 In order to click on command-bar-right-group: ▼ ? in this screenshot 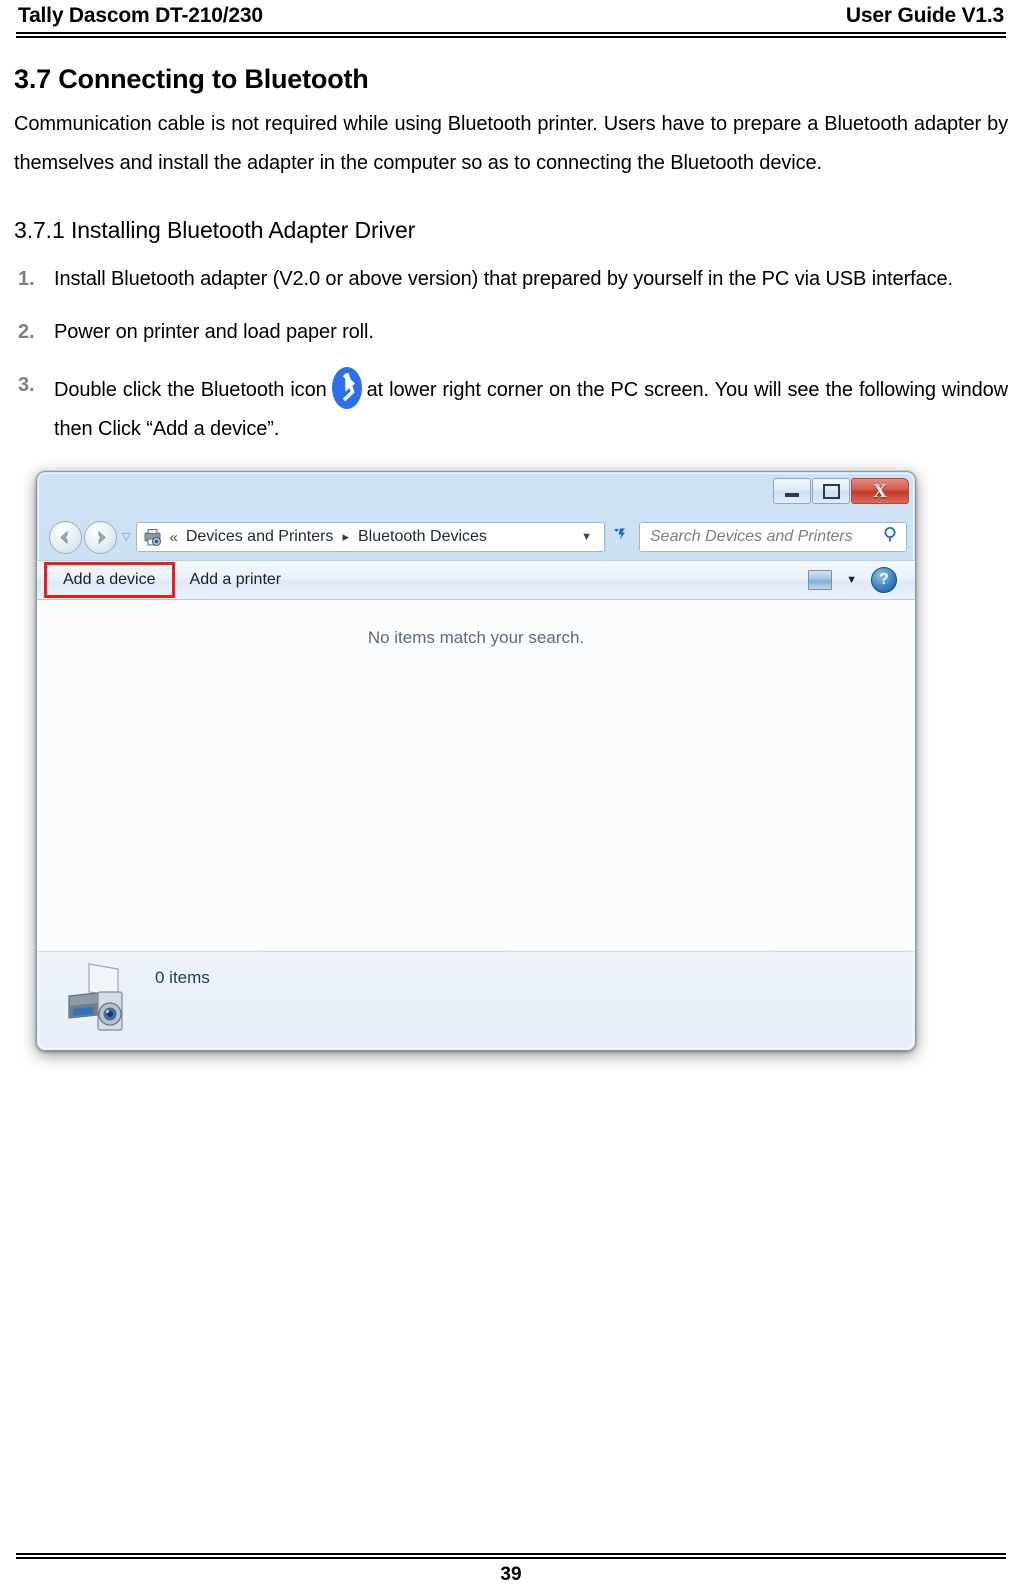, I will do `click(857, 580)`.